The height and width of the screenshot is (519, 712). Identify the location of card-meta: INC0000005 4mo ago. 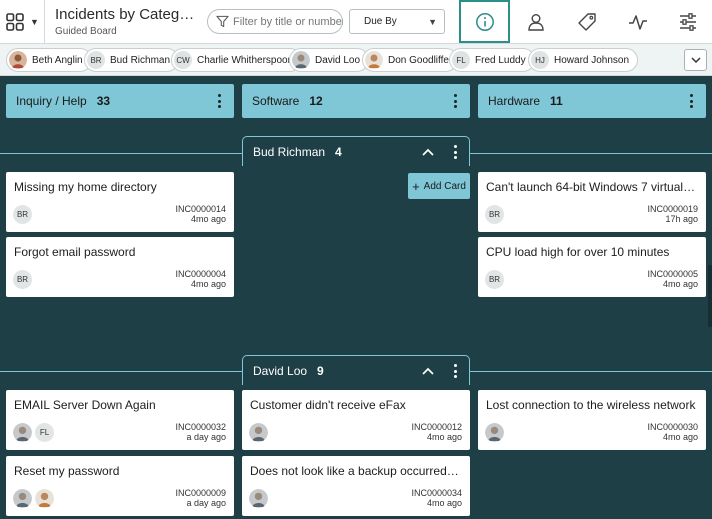
(672, 279).